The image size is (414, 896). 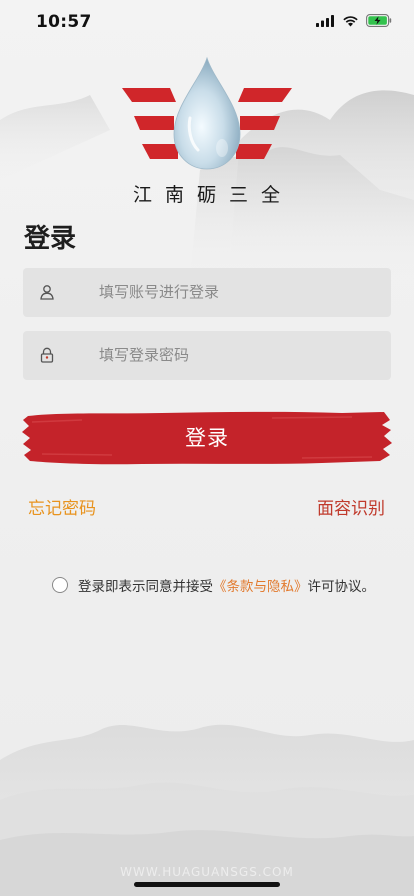 I want to click on password-field: 填写登录密码, so click(x=207, y=355).